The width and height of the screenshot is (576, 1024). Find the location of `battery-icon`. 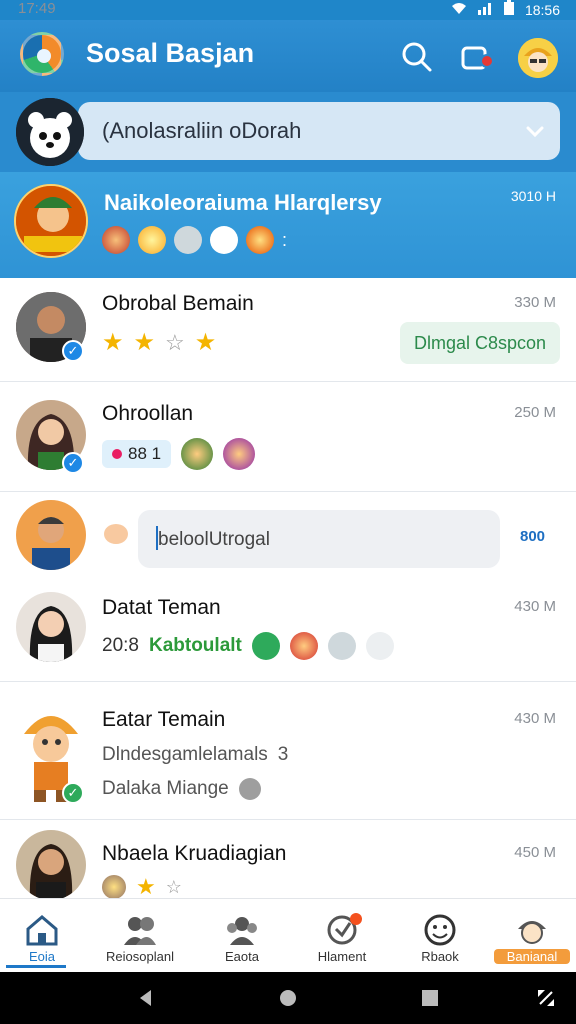

battery-icon is located at coordinates (509, 9).